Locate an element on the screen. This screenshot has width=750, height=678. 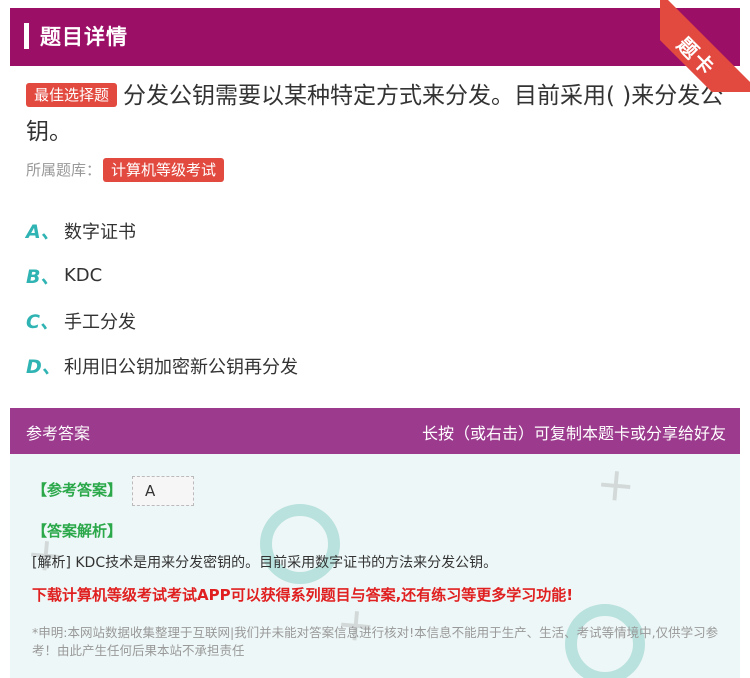
question-stem: 最佳选择题 分发公钥需要以某种特定方式来分发。目前采用( )来分发公钥。 is located at coordinates (376, 114).